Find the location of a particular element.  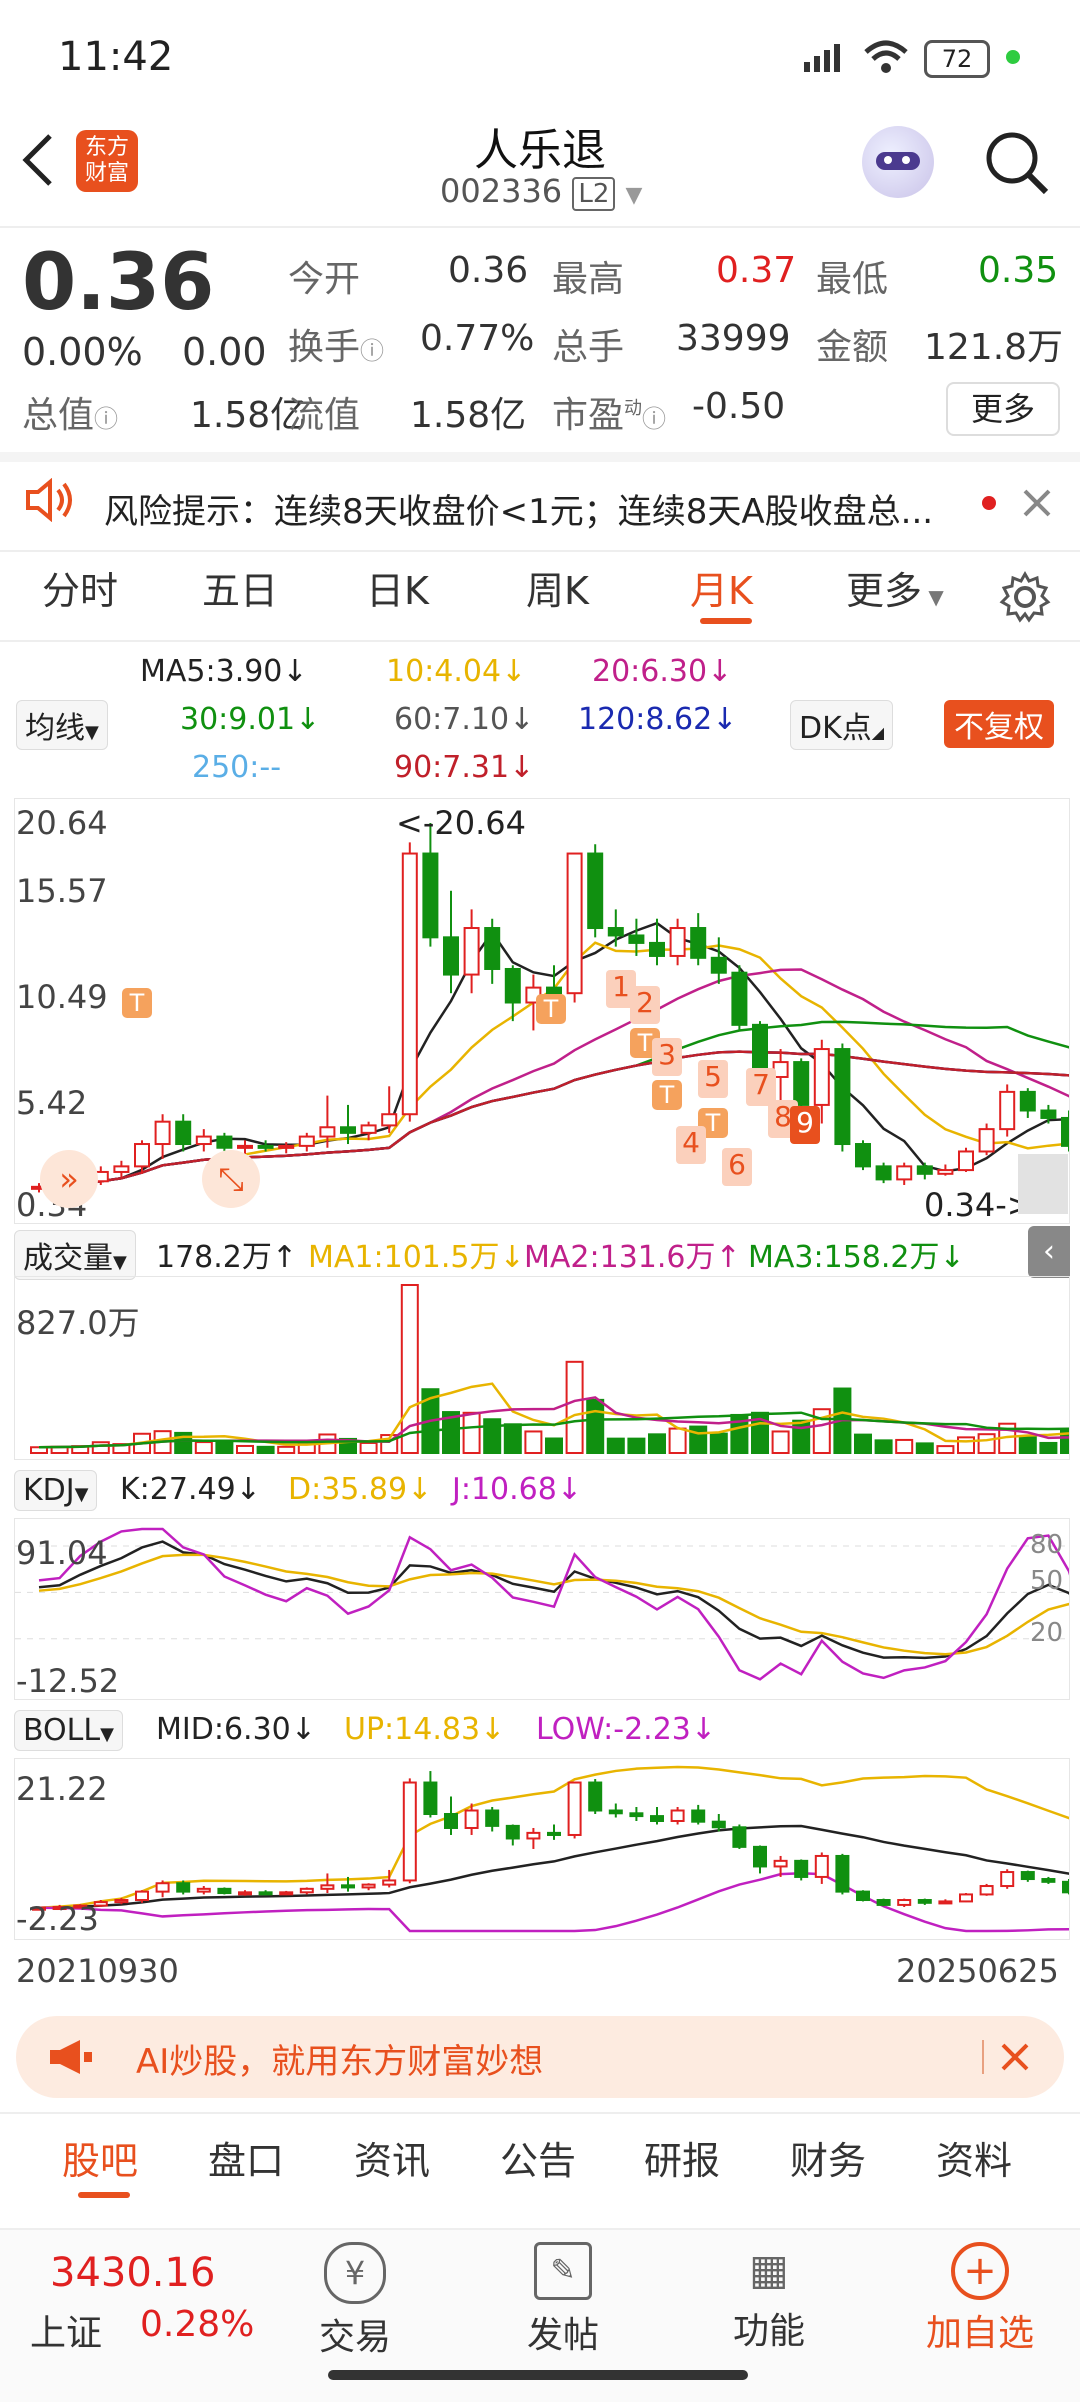

tab-finance: 财务 is located at coordinates (828, 2157).